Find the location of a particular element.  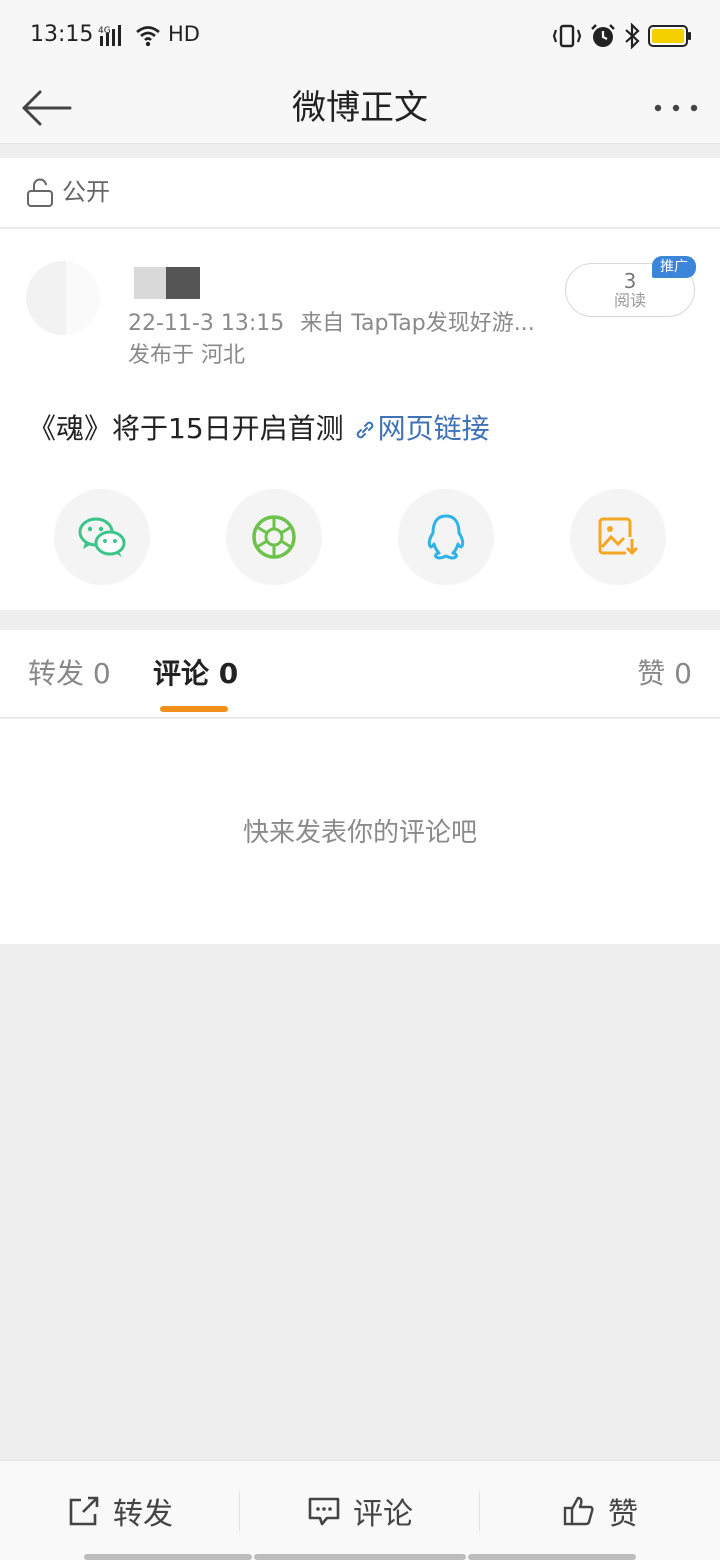

post-text: 《魂》将于15日开启首测 网页链接 is located at coordinates (259, 429).